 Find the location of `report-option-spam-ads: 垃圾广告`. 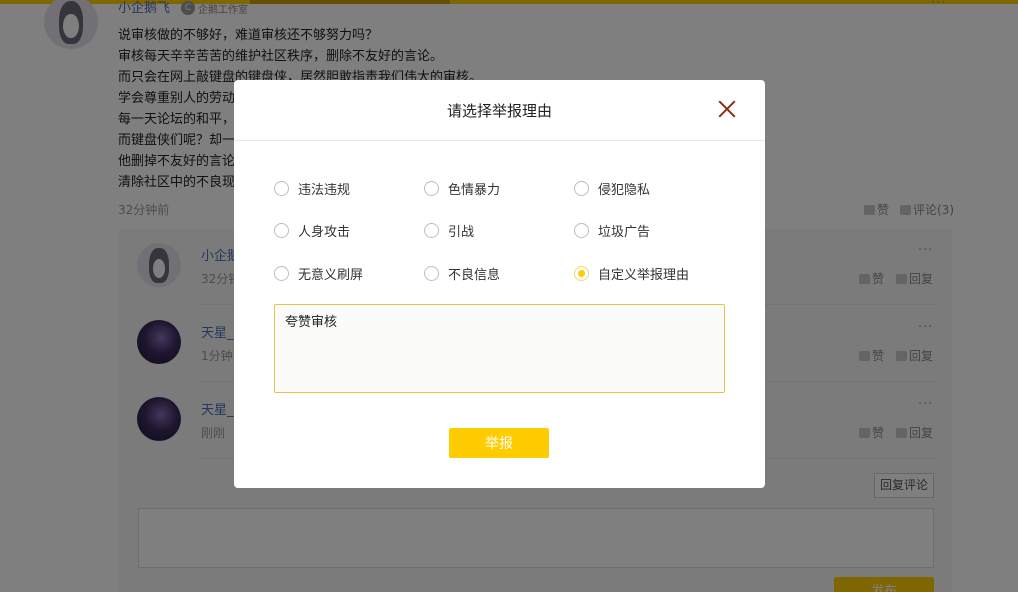

report-option-spam-ads: 垃圾广告 is located at coordinates (612, 230).